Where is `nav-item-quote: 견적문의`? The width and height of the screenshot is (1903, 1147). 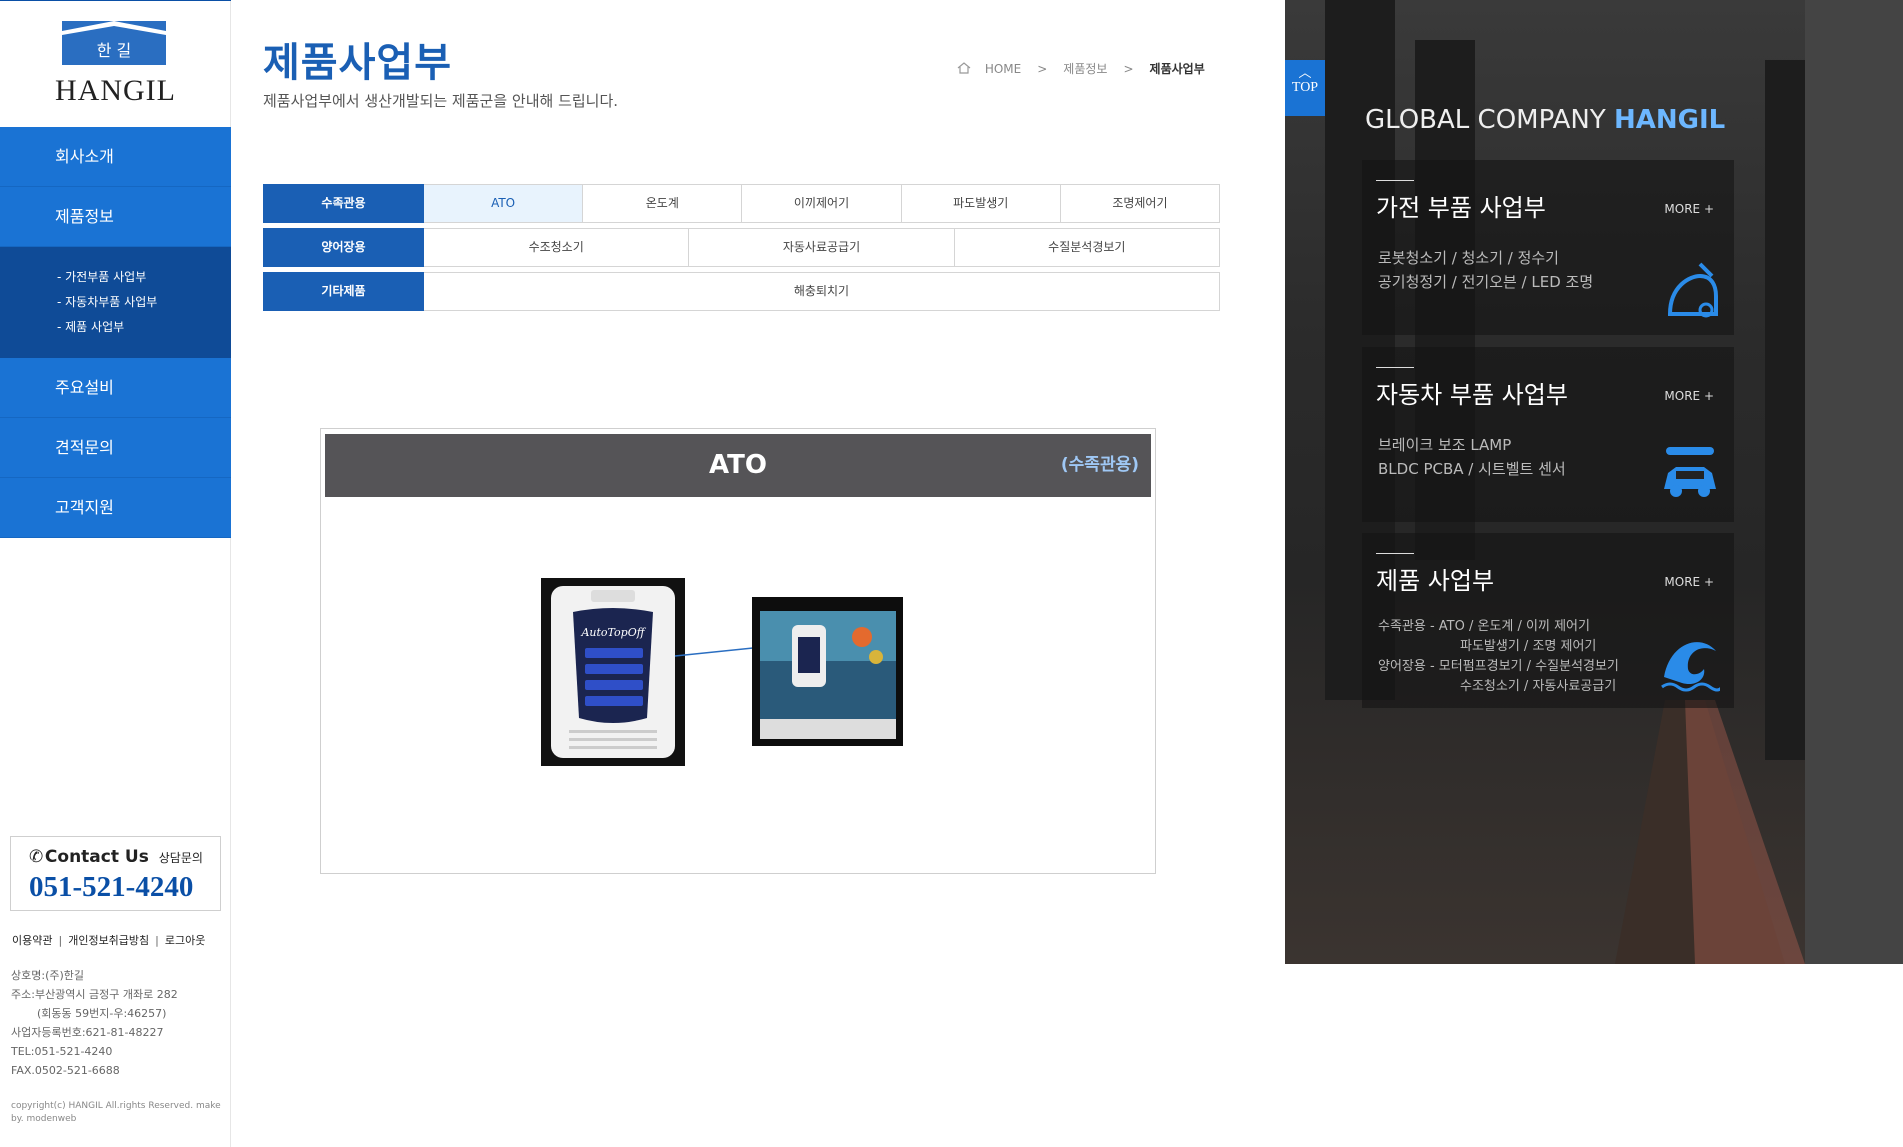
nav-item-quote: 견적문의 is located at coordinates (115, 448).